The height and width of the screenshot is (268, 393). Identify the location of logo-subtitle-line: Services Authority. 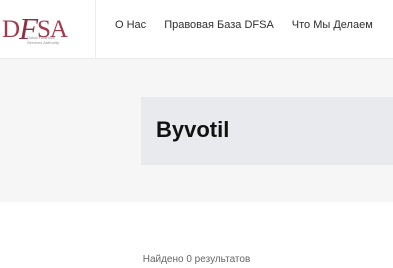
(43, 42).